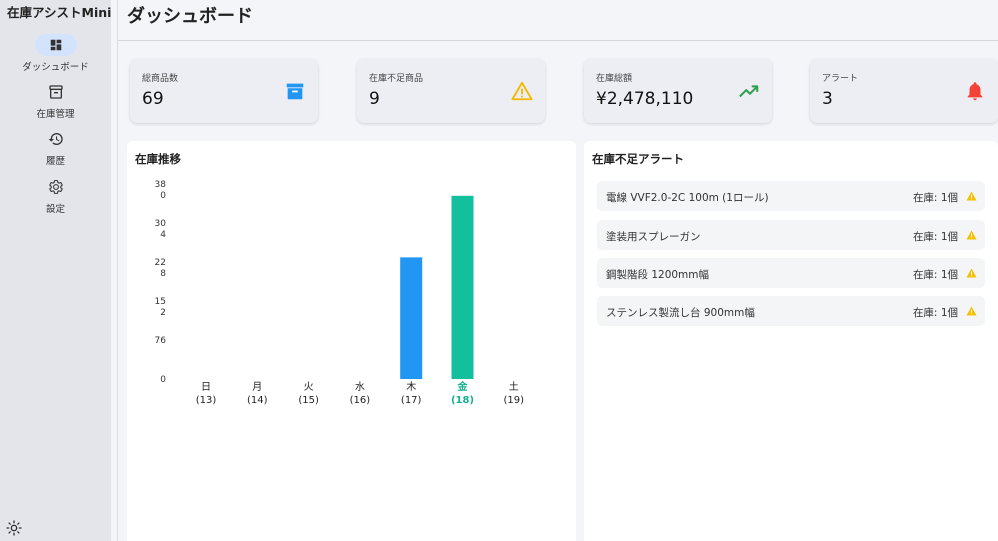 The width and height of the screenshot is (998, 541). What do you see at coordinates (55, 53) in the screenshot?
I see `sidebar-item-dashboard: ダッシュボード` at bounding box center [55, 53].